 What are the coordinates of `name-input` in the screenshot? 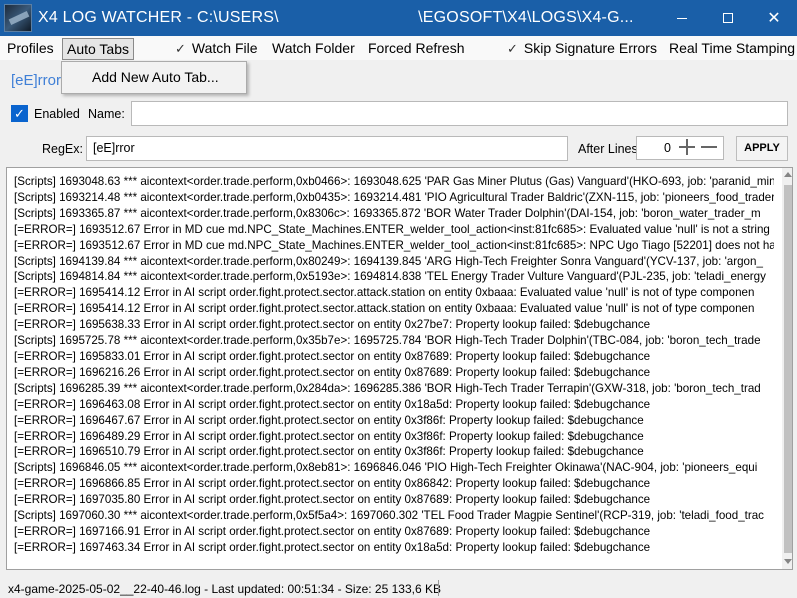 It's located at (459, 113).